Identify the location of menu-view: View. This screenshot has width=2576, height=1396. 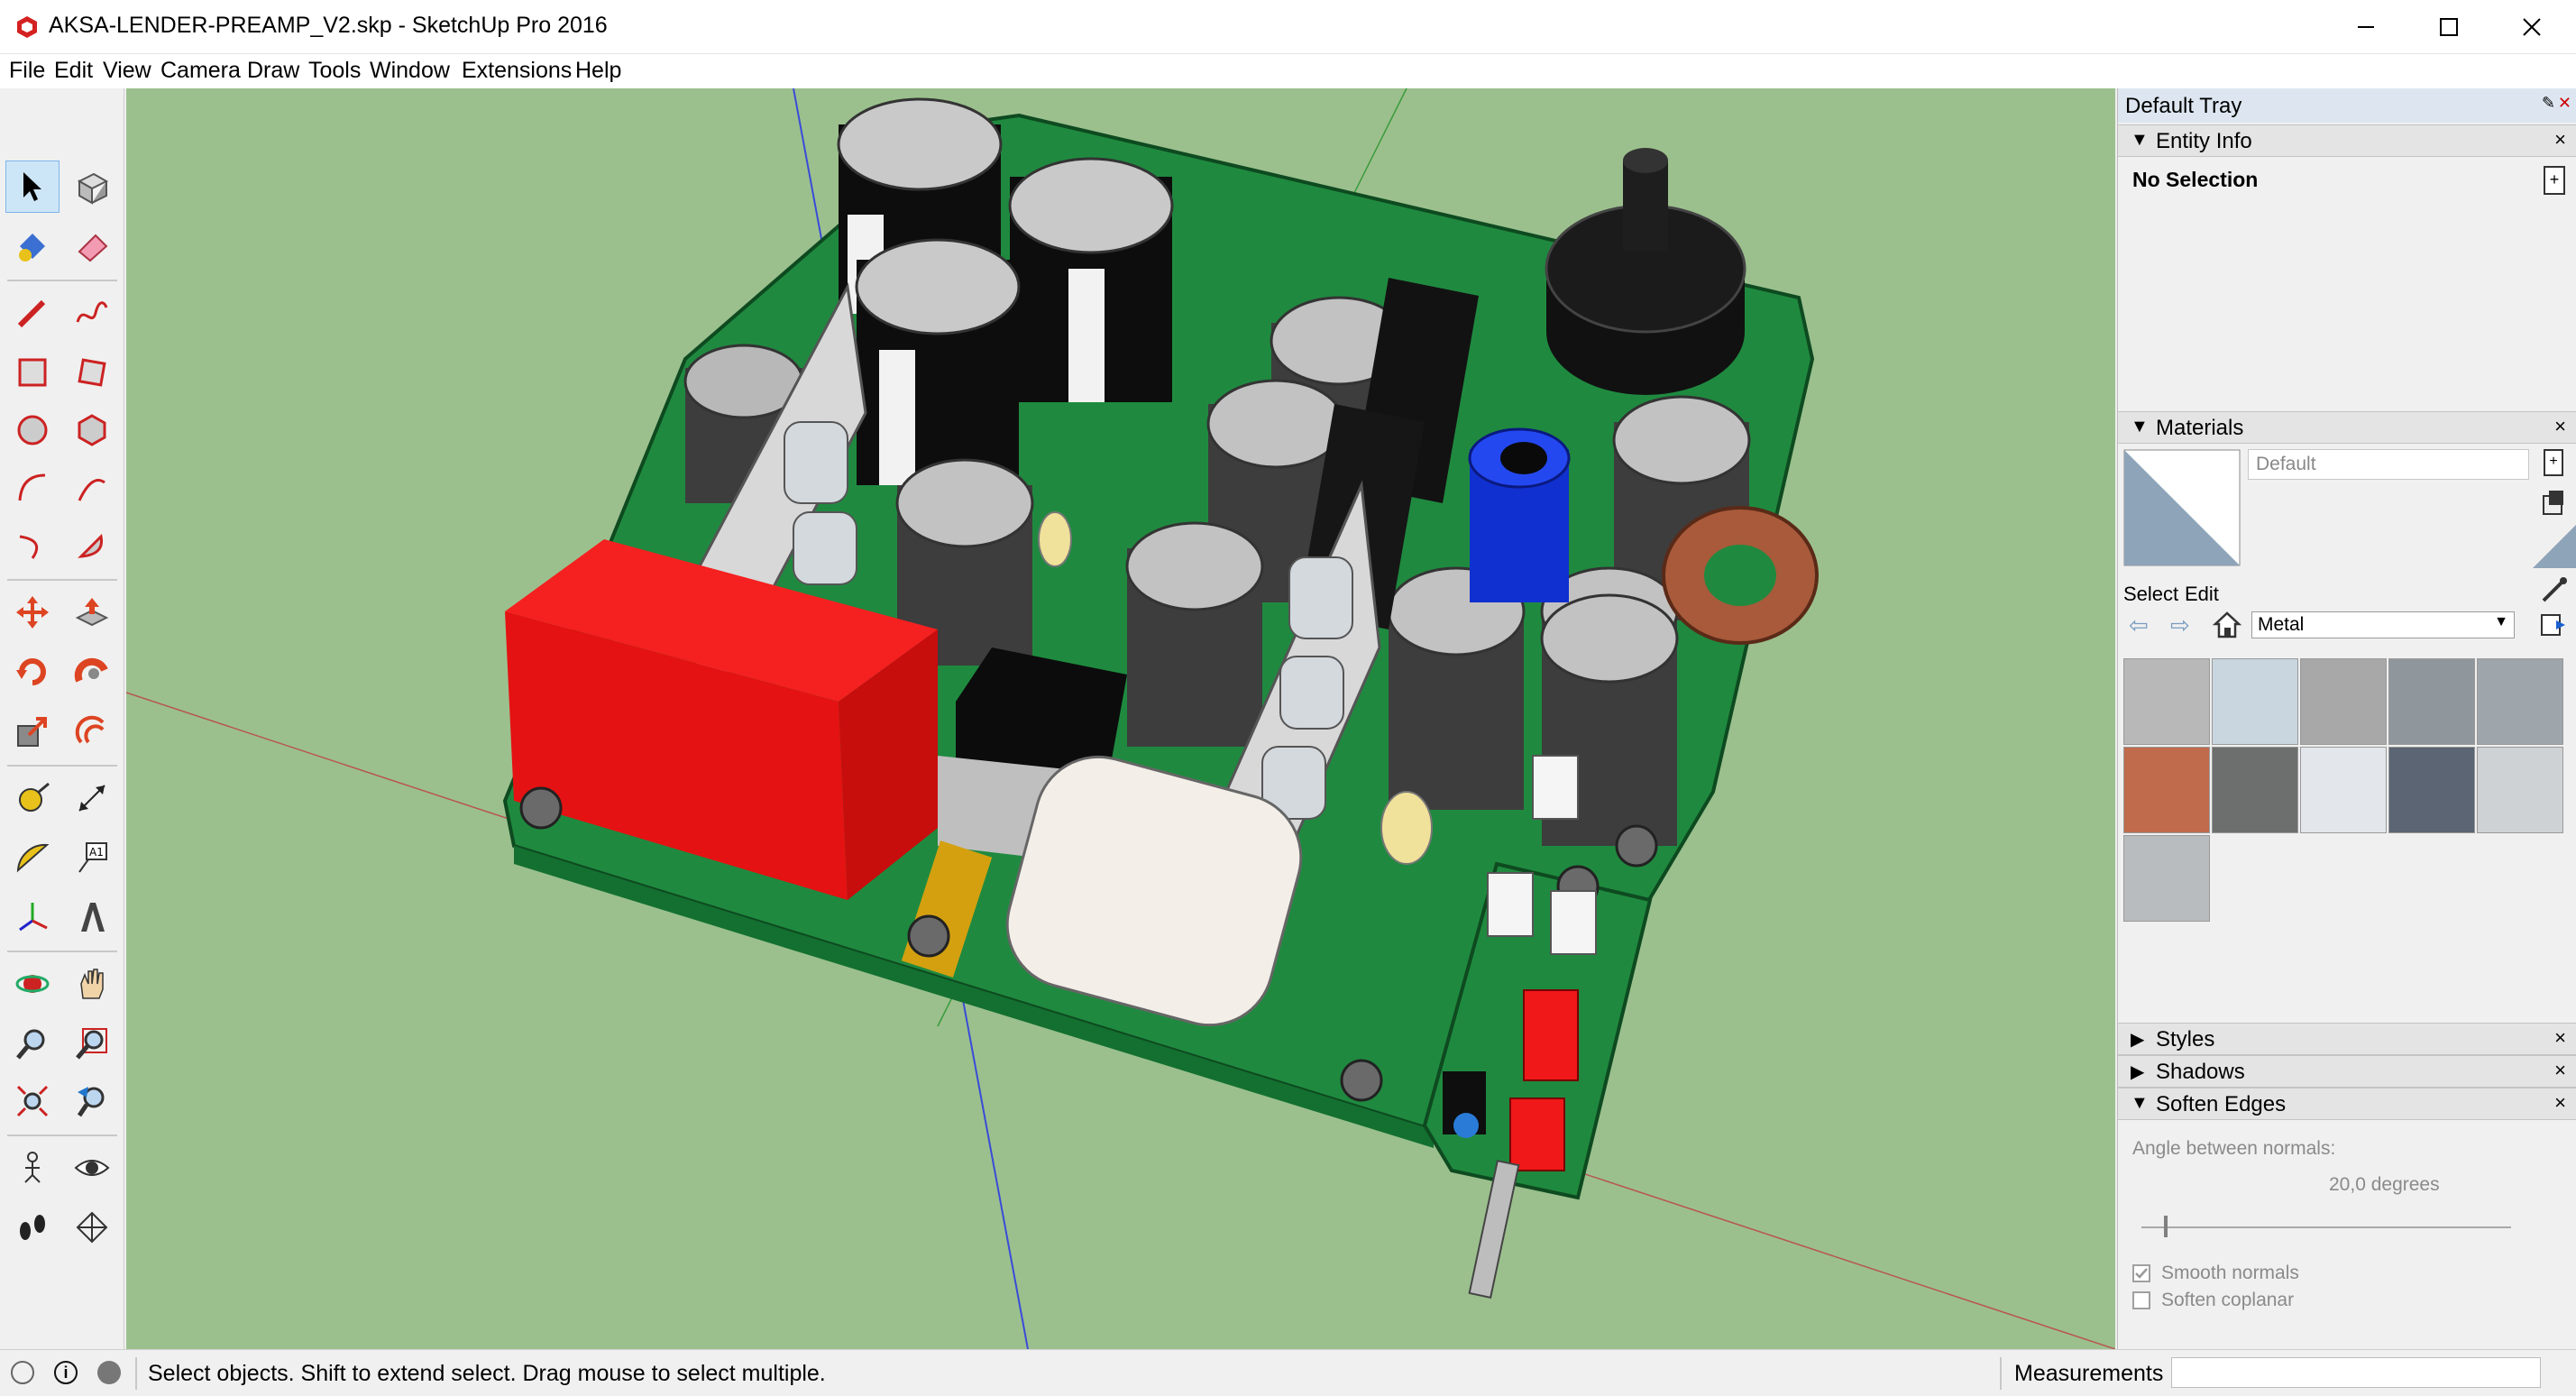
(127, 71).